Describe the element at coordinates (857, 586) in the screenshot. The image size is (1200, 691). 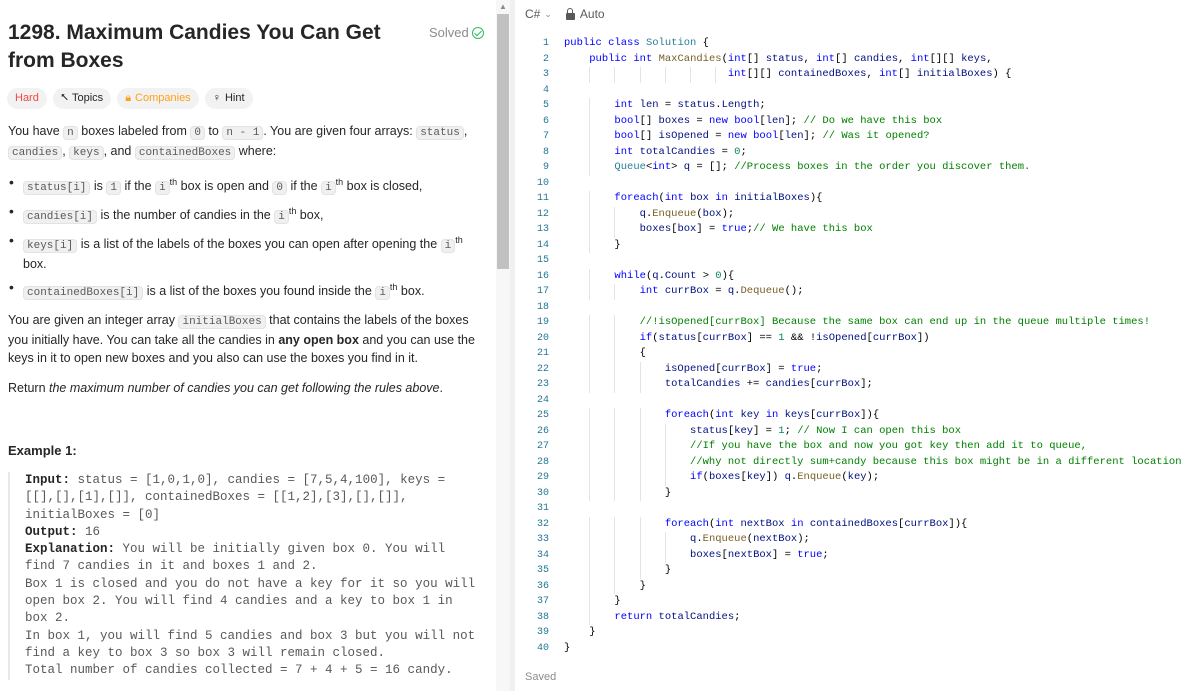
I see `code-line: 36 }` at that location.